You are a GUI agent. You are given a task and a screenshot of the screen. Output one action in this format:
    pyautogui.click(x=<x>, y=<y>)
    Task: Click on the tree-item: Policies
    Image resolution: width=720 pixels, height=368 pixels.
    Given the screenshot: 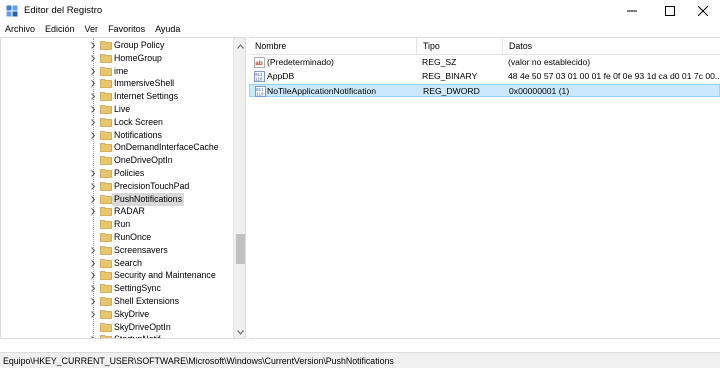 What is the action you would take?
    pyautogui.click(x=117, y=173)
    